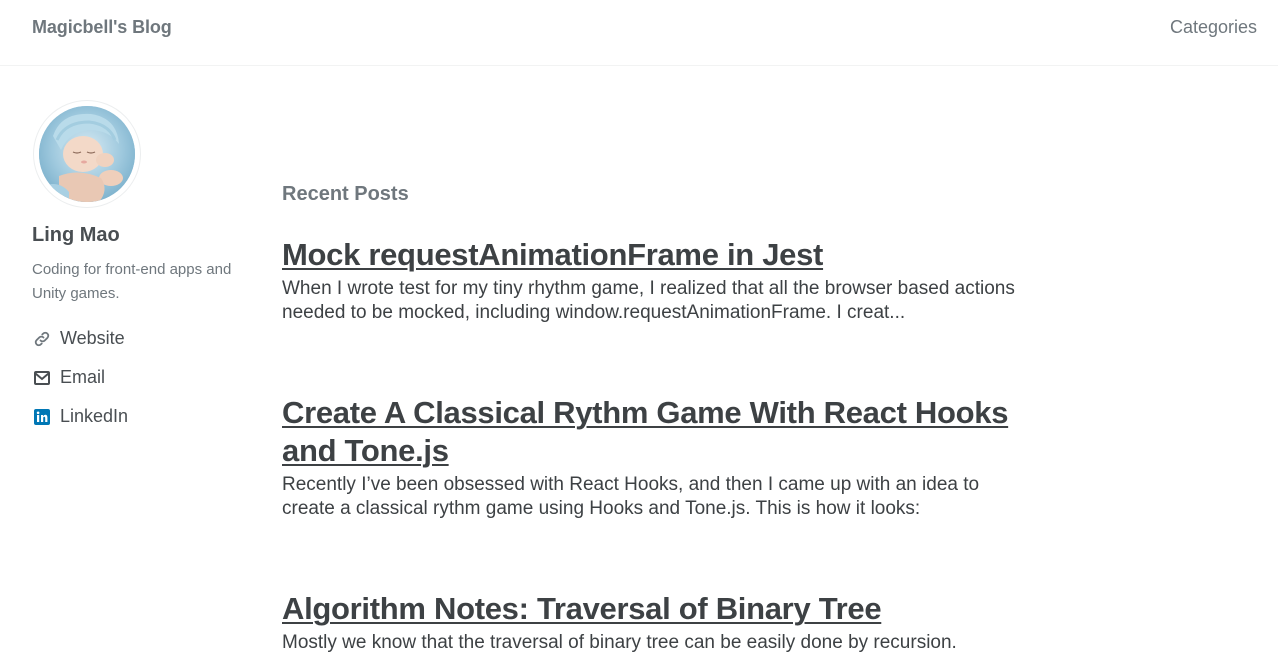  I want to click on linkedin-icon, so click(42, 417).